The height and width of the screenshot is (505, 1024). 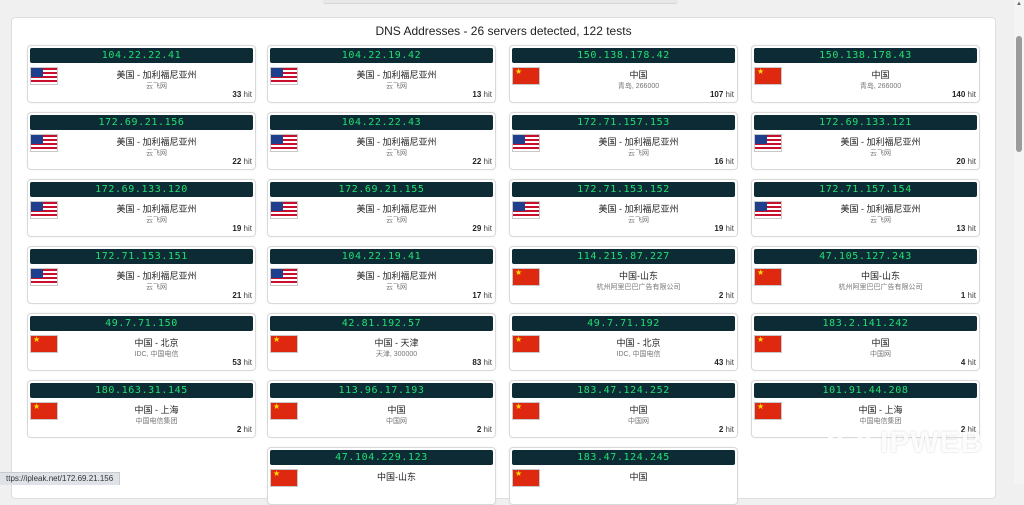 What do you see at coordinates (381, 390) in the screenshot?
I see `server-ip: 113.96.17.193` at bounding box center [381, 390].